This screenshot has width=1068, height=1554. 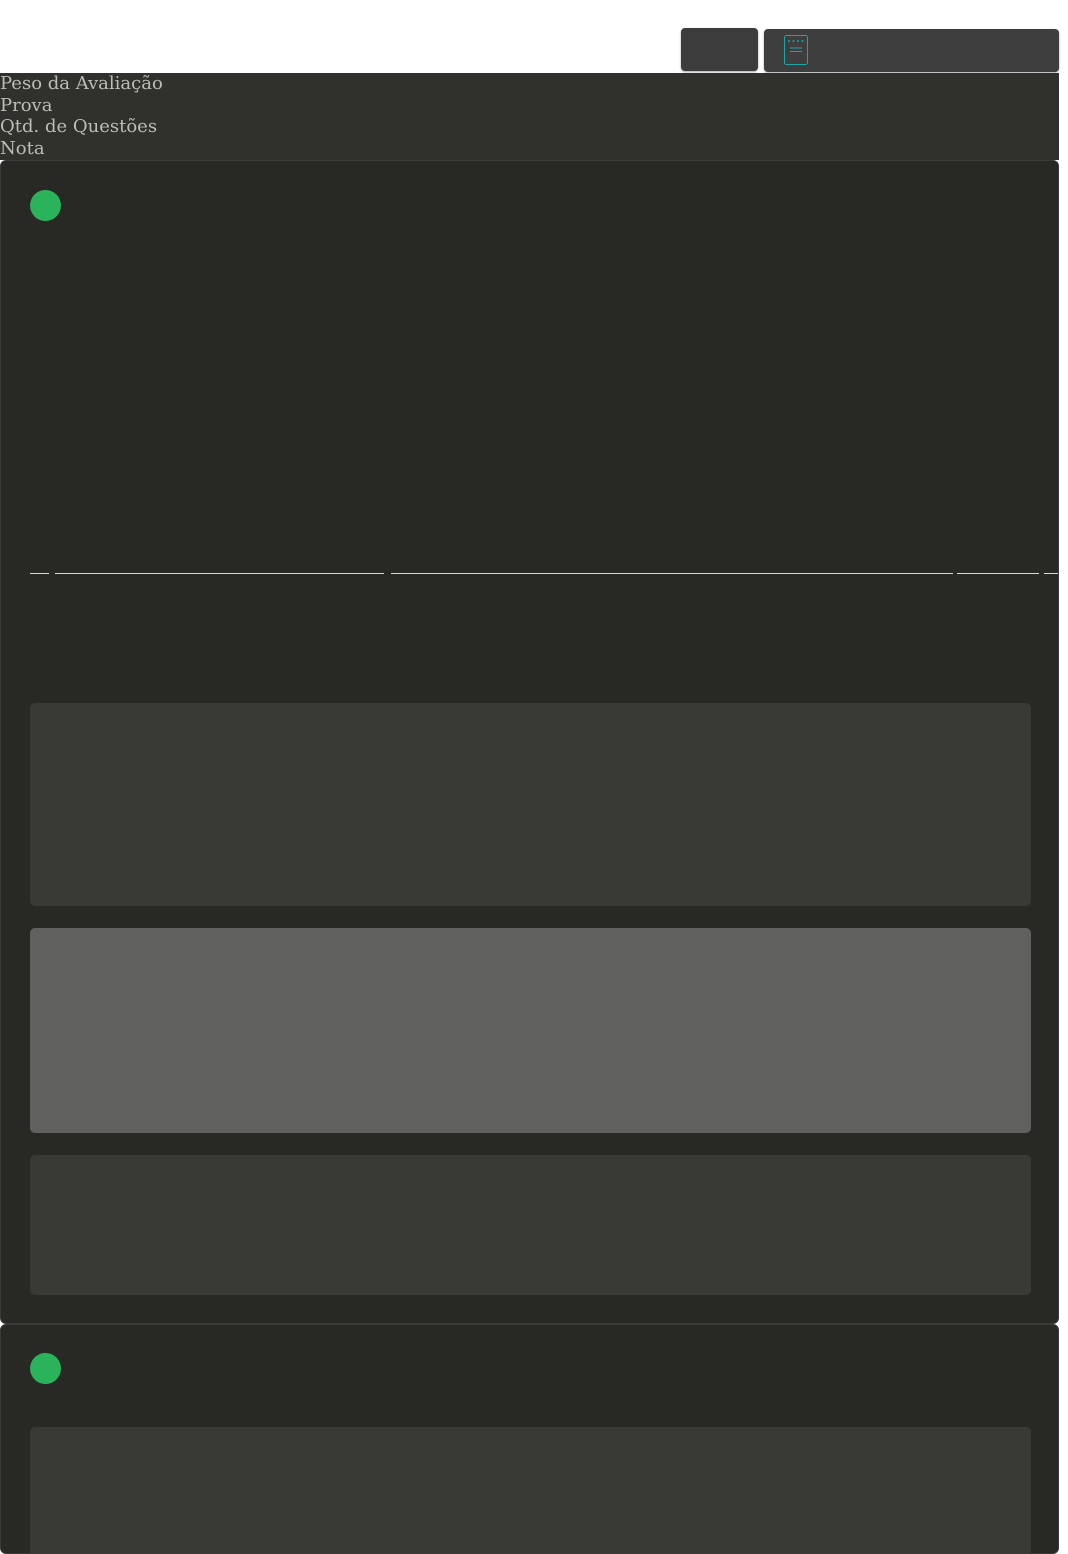 What do you see at coordinates (26, 105) in the screenshot?
I see `header-label-exam: Prova` at bounding box center [26, 105].